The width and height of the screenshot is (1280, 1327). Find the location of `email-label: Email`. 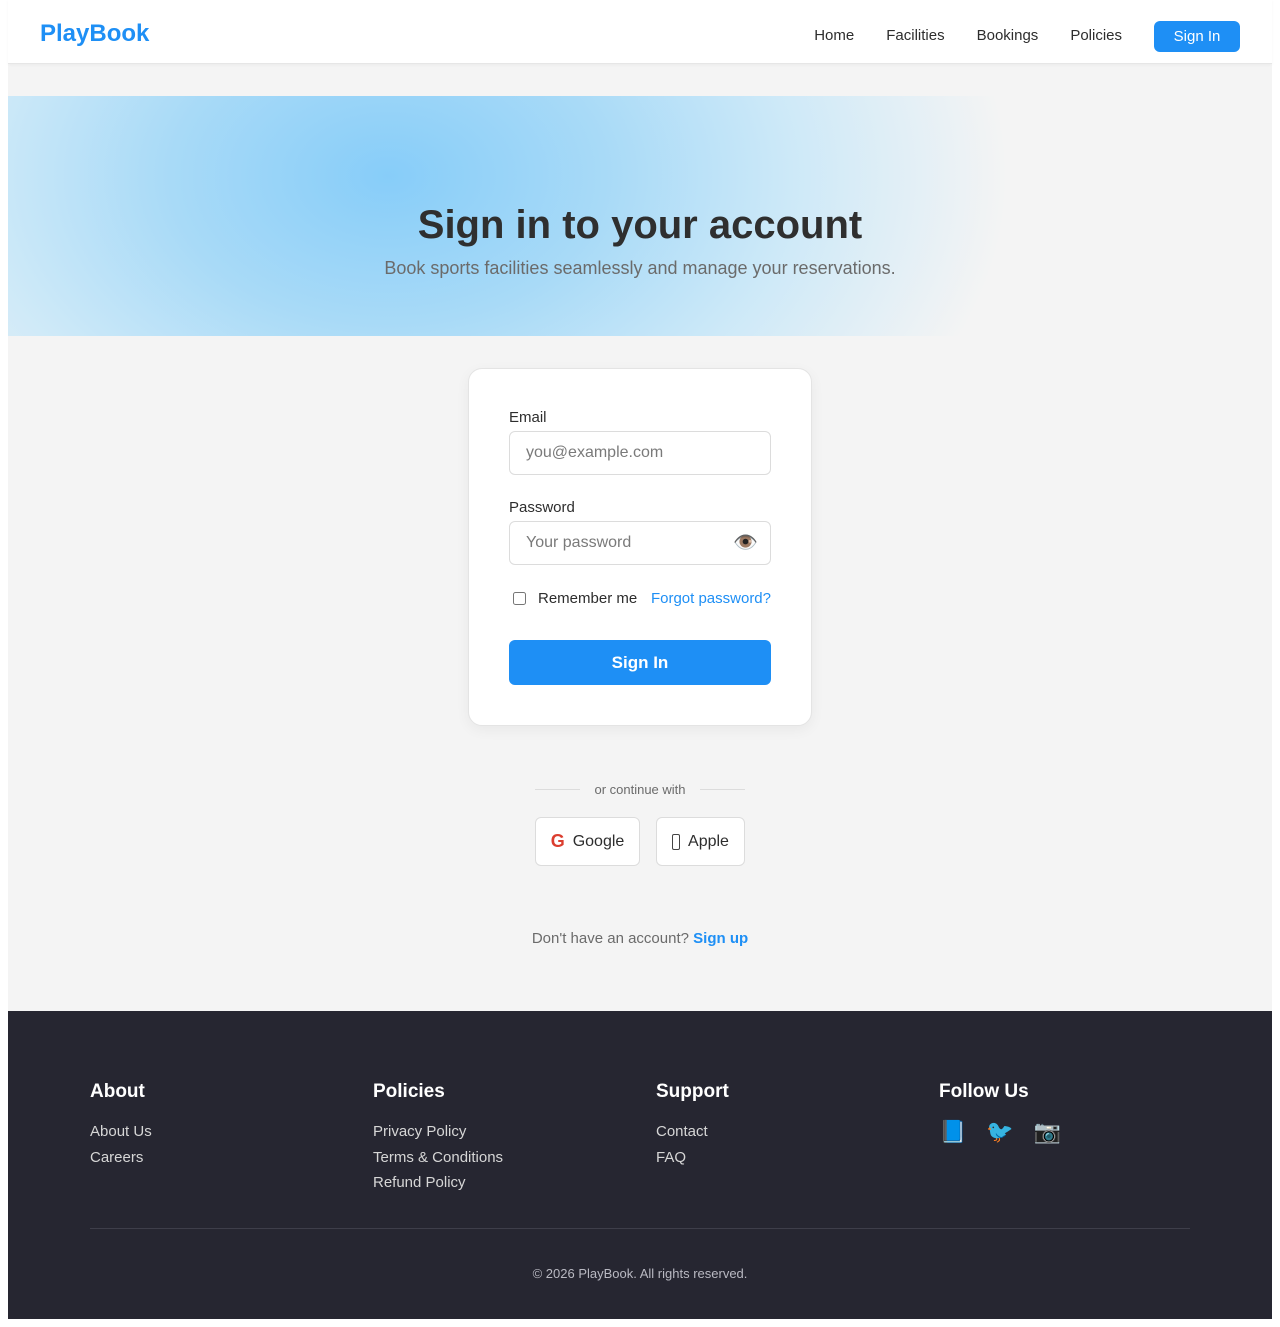

email-label: Email is located at coordinates (528, 417).